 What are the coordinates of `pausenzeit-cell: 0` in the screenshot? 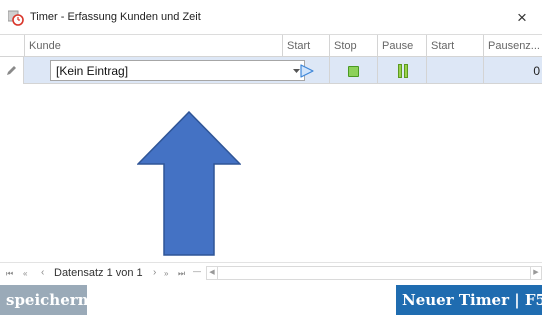 It's located at (513, 70).